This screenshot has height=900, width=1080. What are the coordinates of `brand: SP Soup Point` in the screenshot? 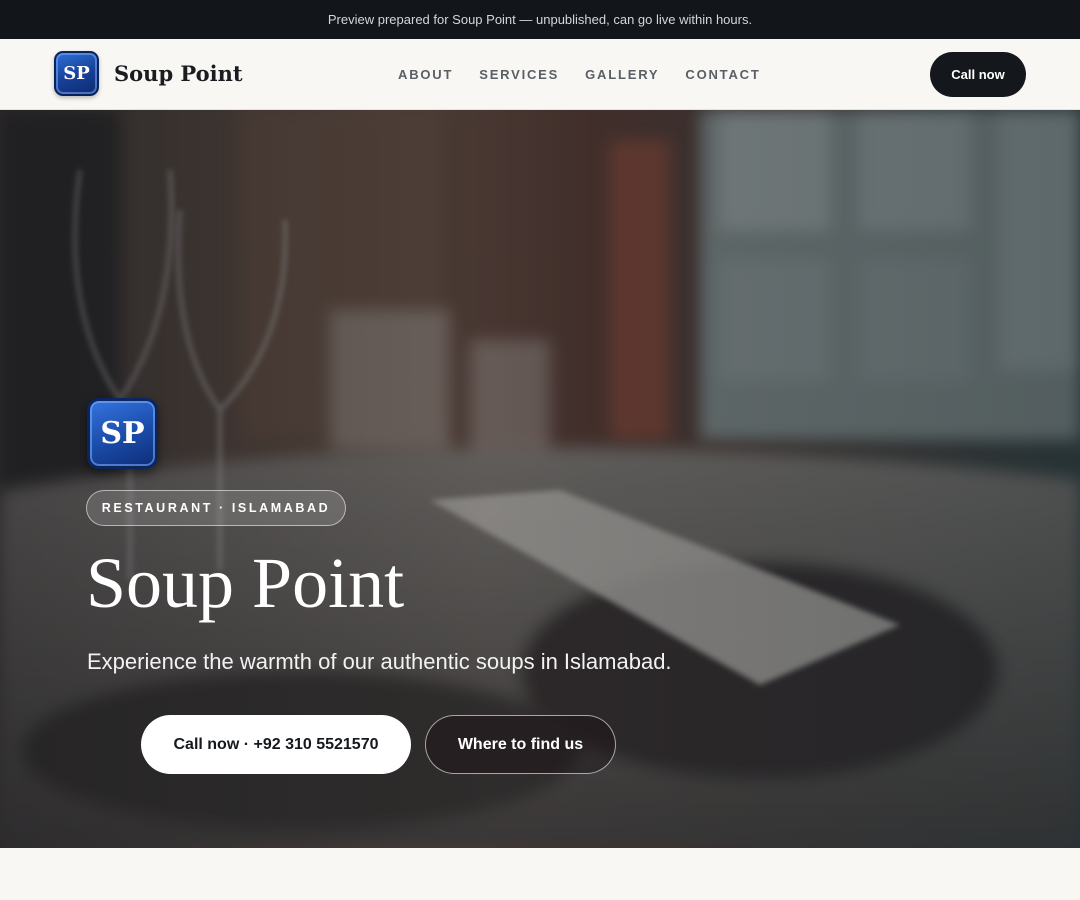 It's located at (148, 73).